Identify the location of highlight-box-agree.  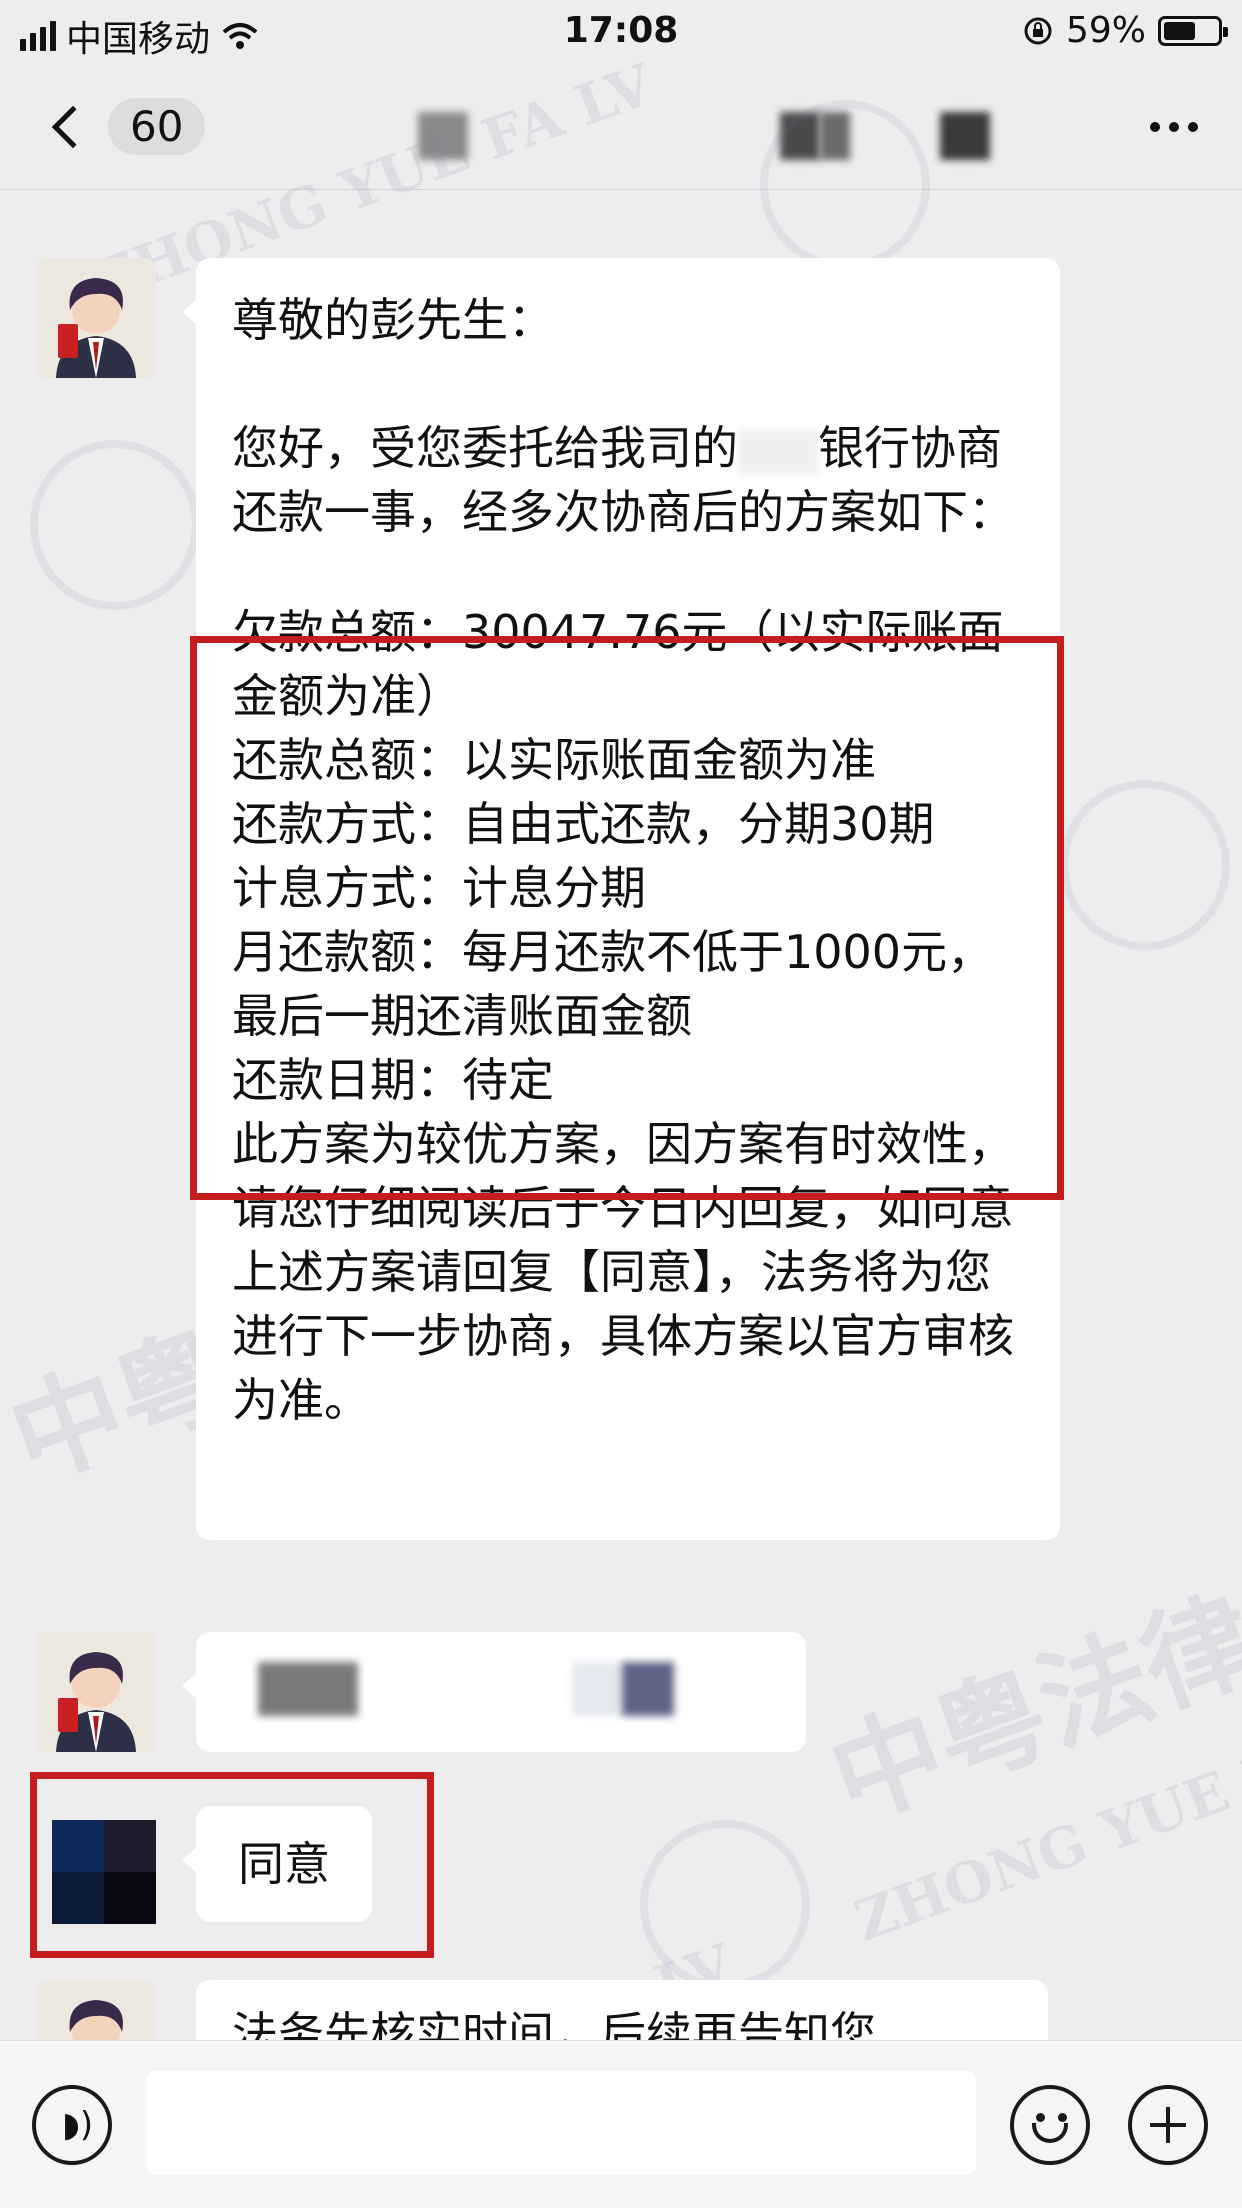
(232, 1865).